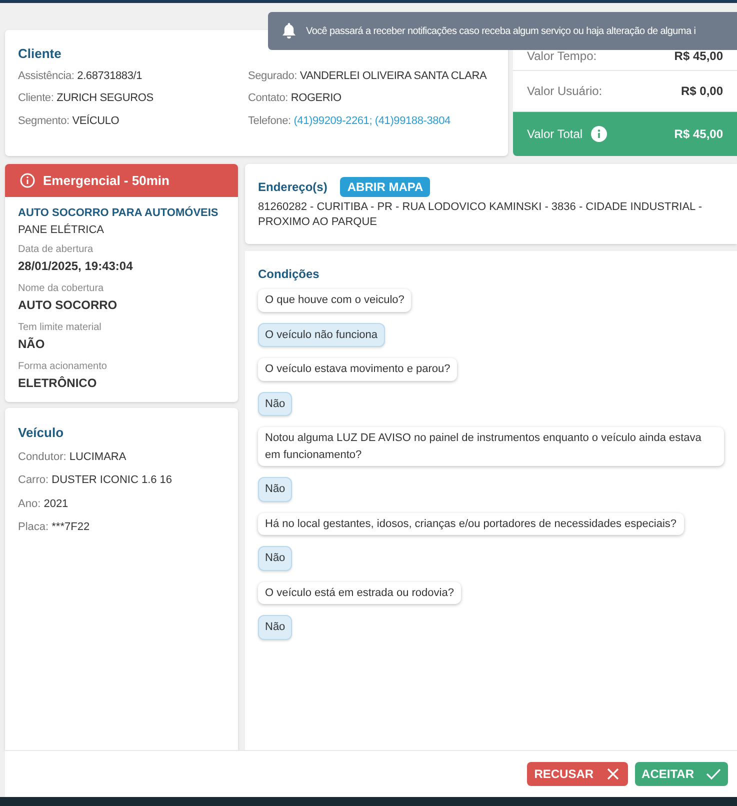 This screenshot has width=737, height=806. What do you see at coordinates (33, 480) in the screenshot?
I see `field-label: Carro:` at bounding box center [33, 480].